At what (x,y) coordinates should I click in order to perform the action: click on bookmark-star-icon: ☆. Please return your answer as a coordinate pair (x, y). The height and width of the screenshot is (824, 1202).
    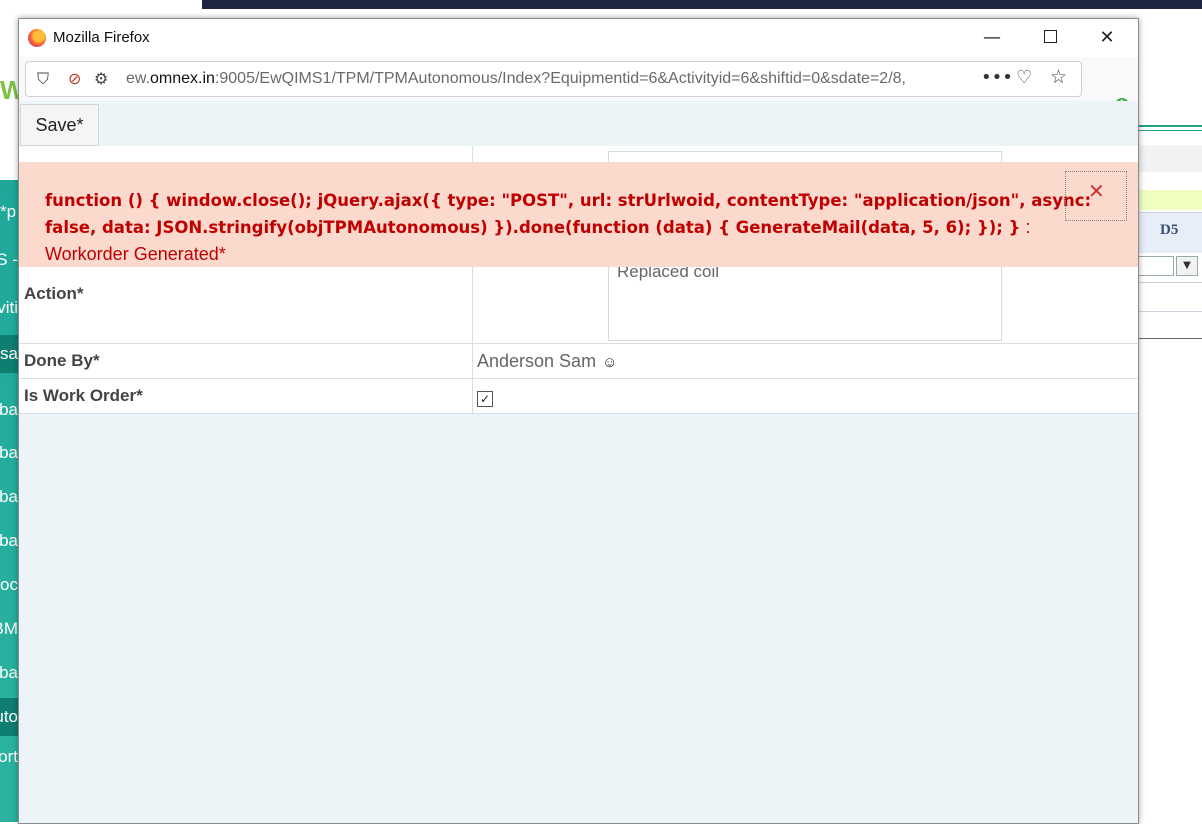
    Looking at the image, I should click on (1058, 77).